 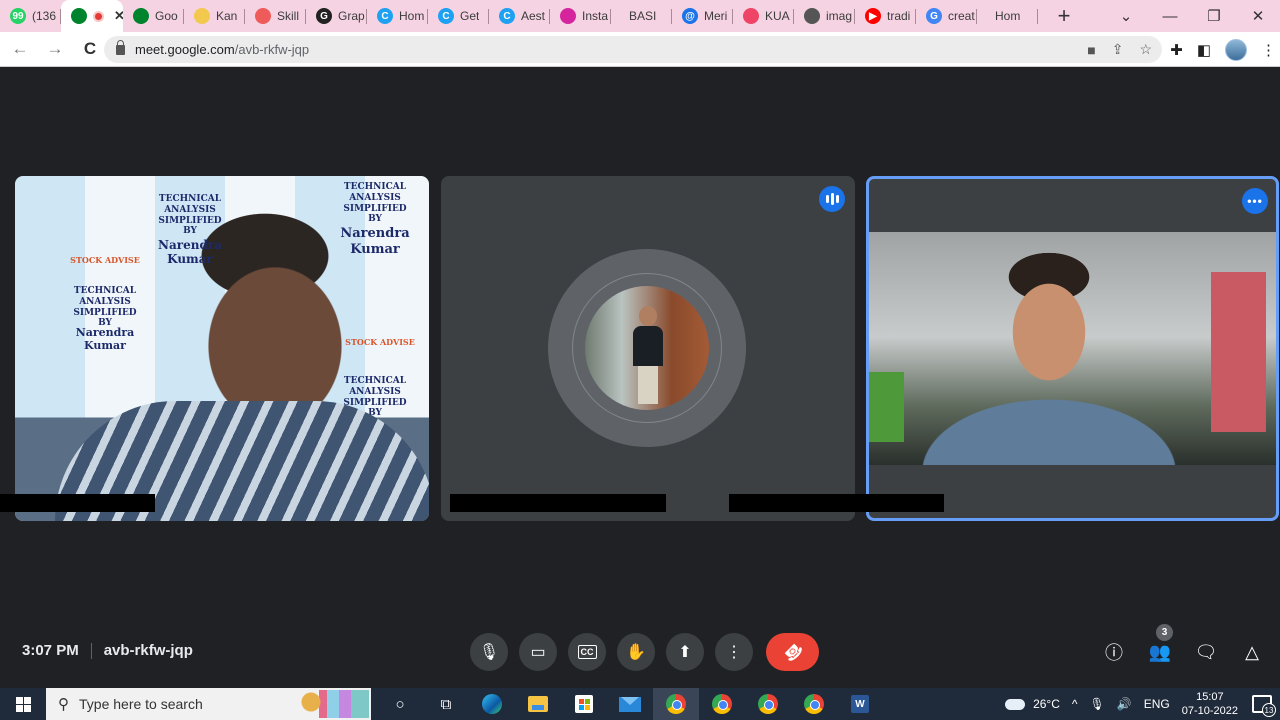 I want to click on camera-button: ▭, so click(x=538, y=652).